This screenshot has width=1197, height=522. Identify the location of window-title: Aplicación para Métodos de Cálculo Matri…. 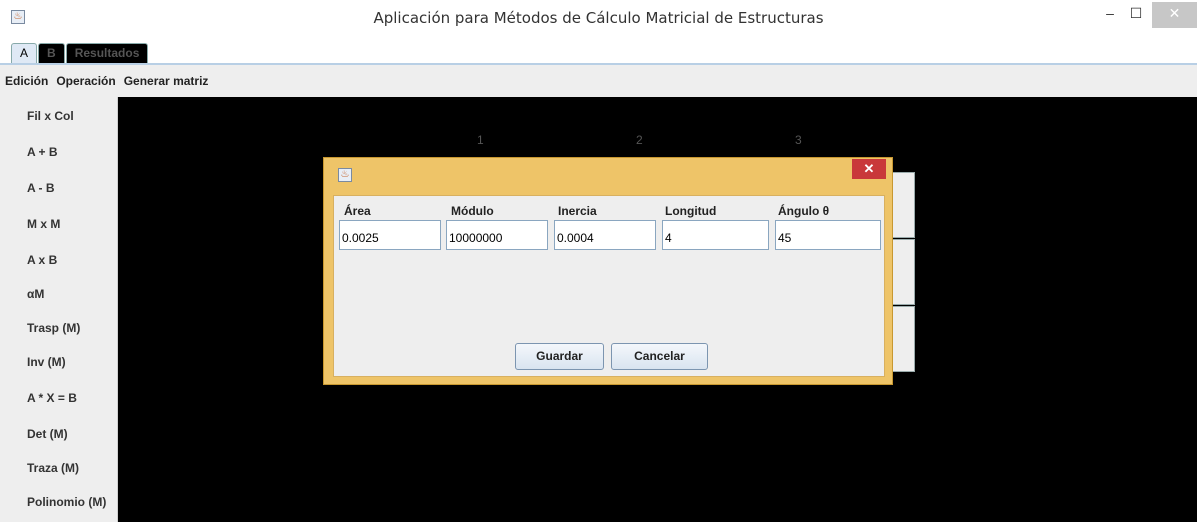
(598, 18).